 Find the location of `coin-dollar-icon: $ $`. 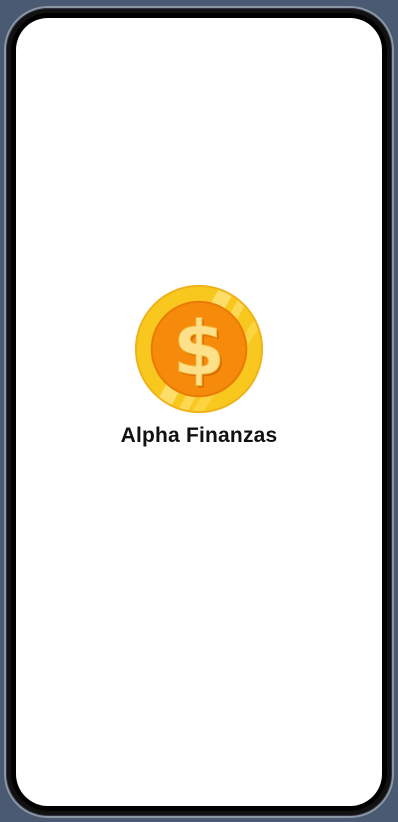

coin-dollar-icon: $ $ is located at coordinates (199, 349).